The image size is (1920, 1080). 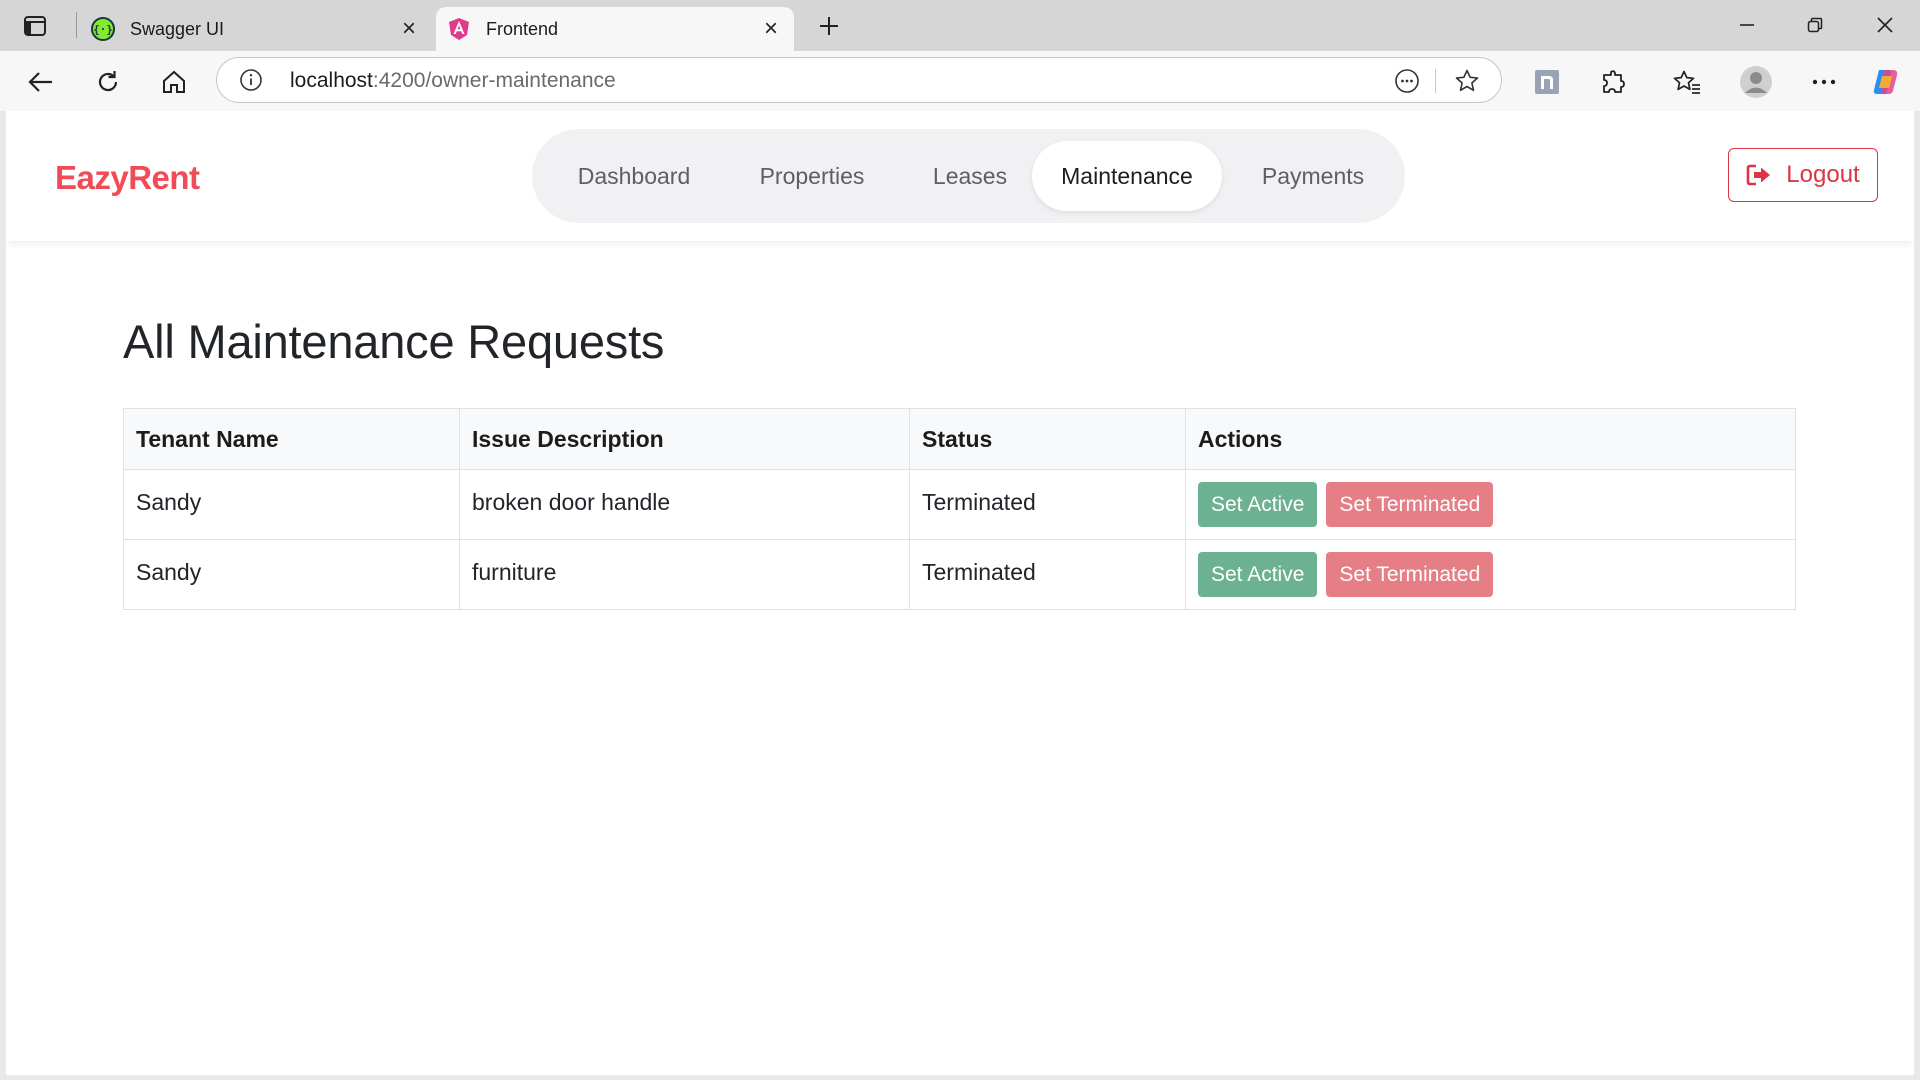 What do you see at coordinates (256, 29) in the screenshot?
I see `browser-tab-swagger: {·} Swagger UI ×` at bounding box center [256, 29].